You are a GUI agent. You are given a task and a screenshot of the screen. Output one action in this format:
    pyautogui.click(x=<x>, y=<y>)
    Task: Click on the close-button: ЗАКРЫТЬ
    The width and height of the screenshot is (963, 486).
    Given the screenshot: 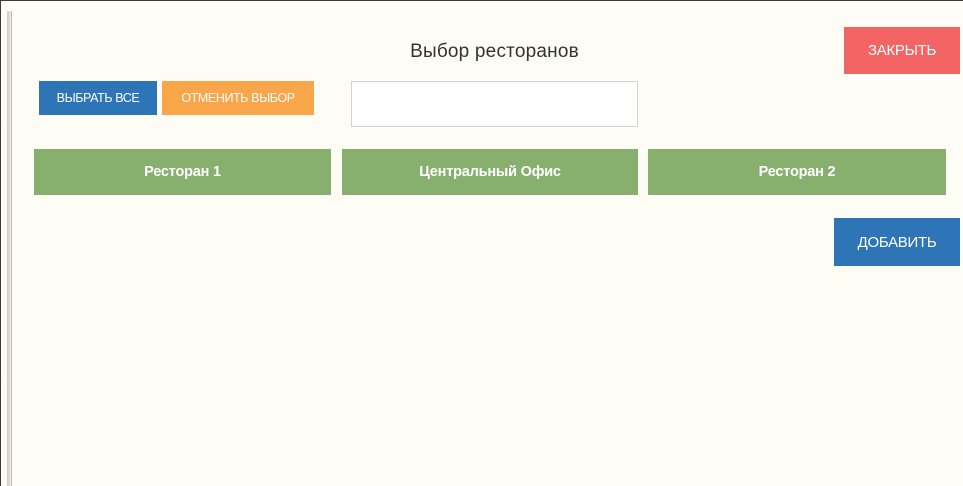 What is the action you would take?
    pyautogui.click(x=902, y=50)
    